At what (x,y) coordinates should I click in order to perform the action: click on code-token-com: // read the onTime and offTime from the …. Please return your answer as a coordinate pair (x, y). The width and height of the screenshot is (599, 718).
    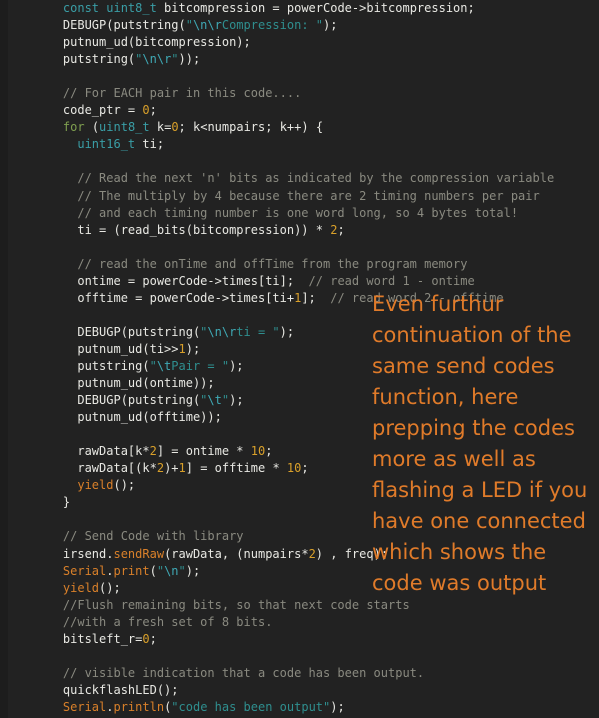
    Looking at the image, I should click on (251, 263).